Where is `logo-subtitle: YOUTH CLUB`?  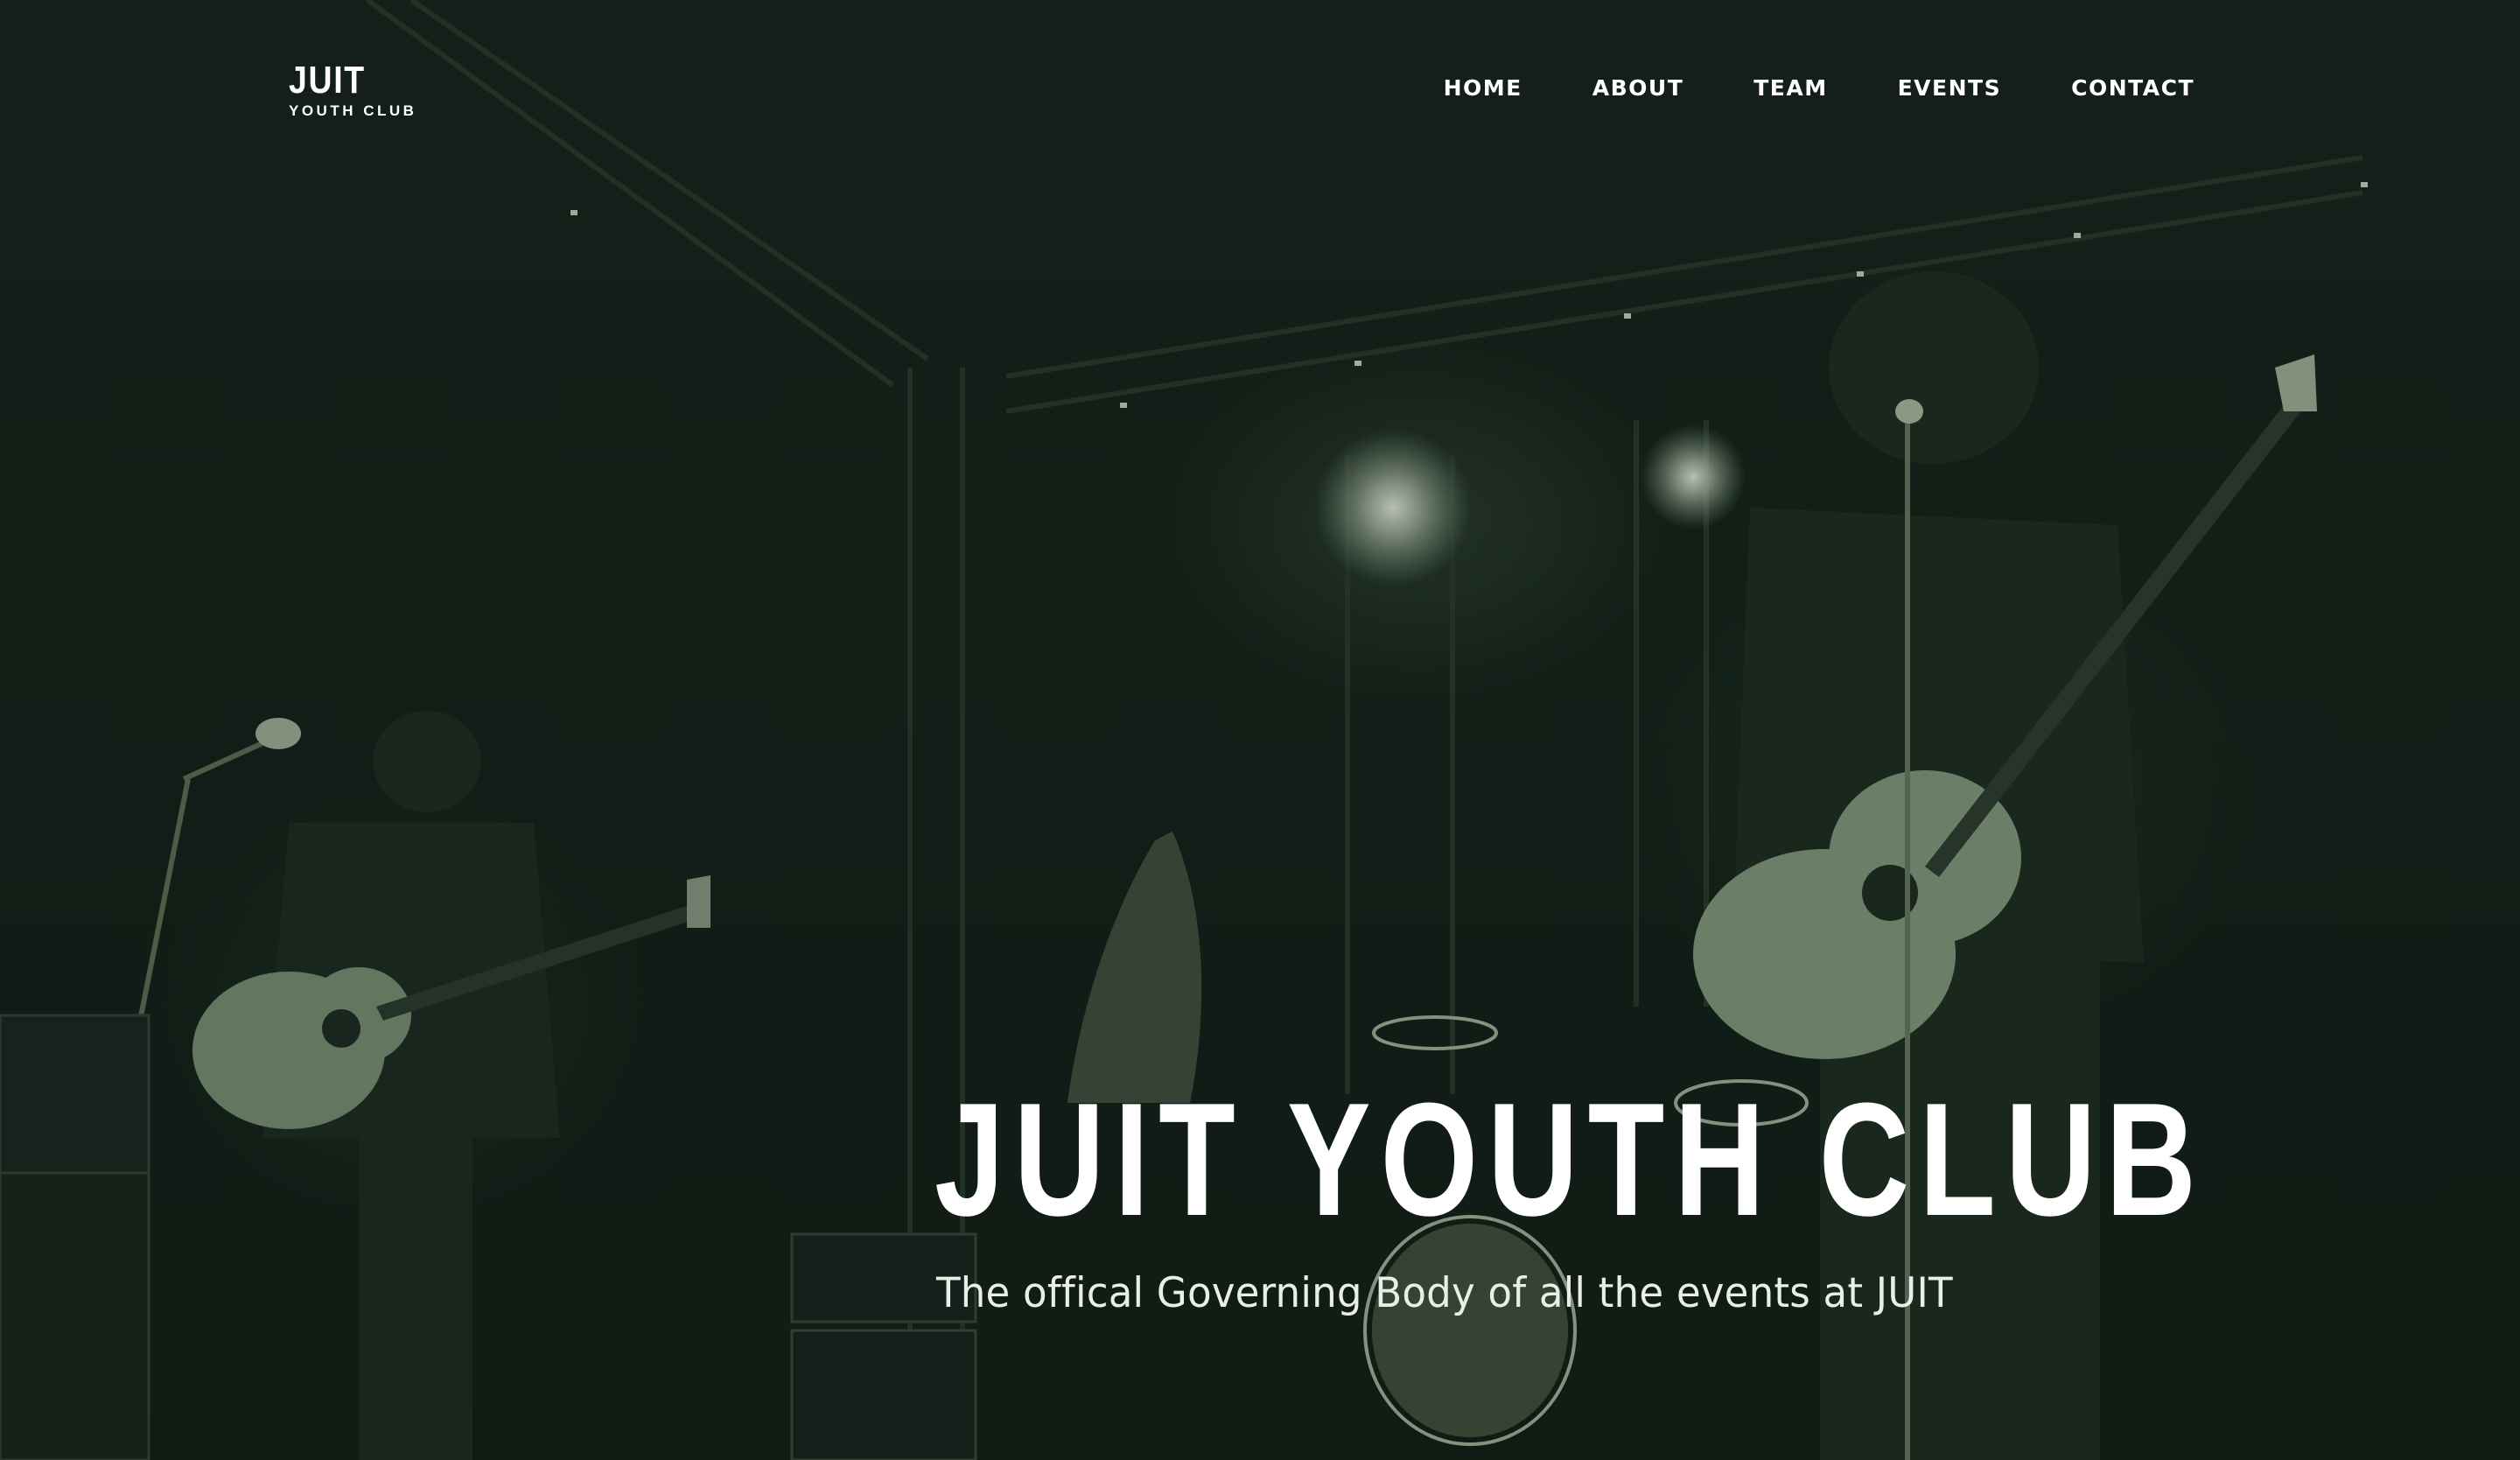
logo-subtitle: YOUTH CLUB is located at coordinates (353, 111).